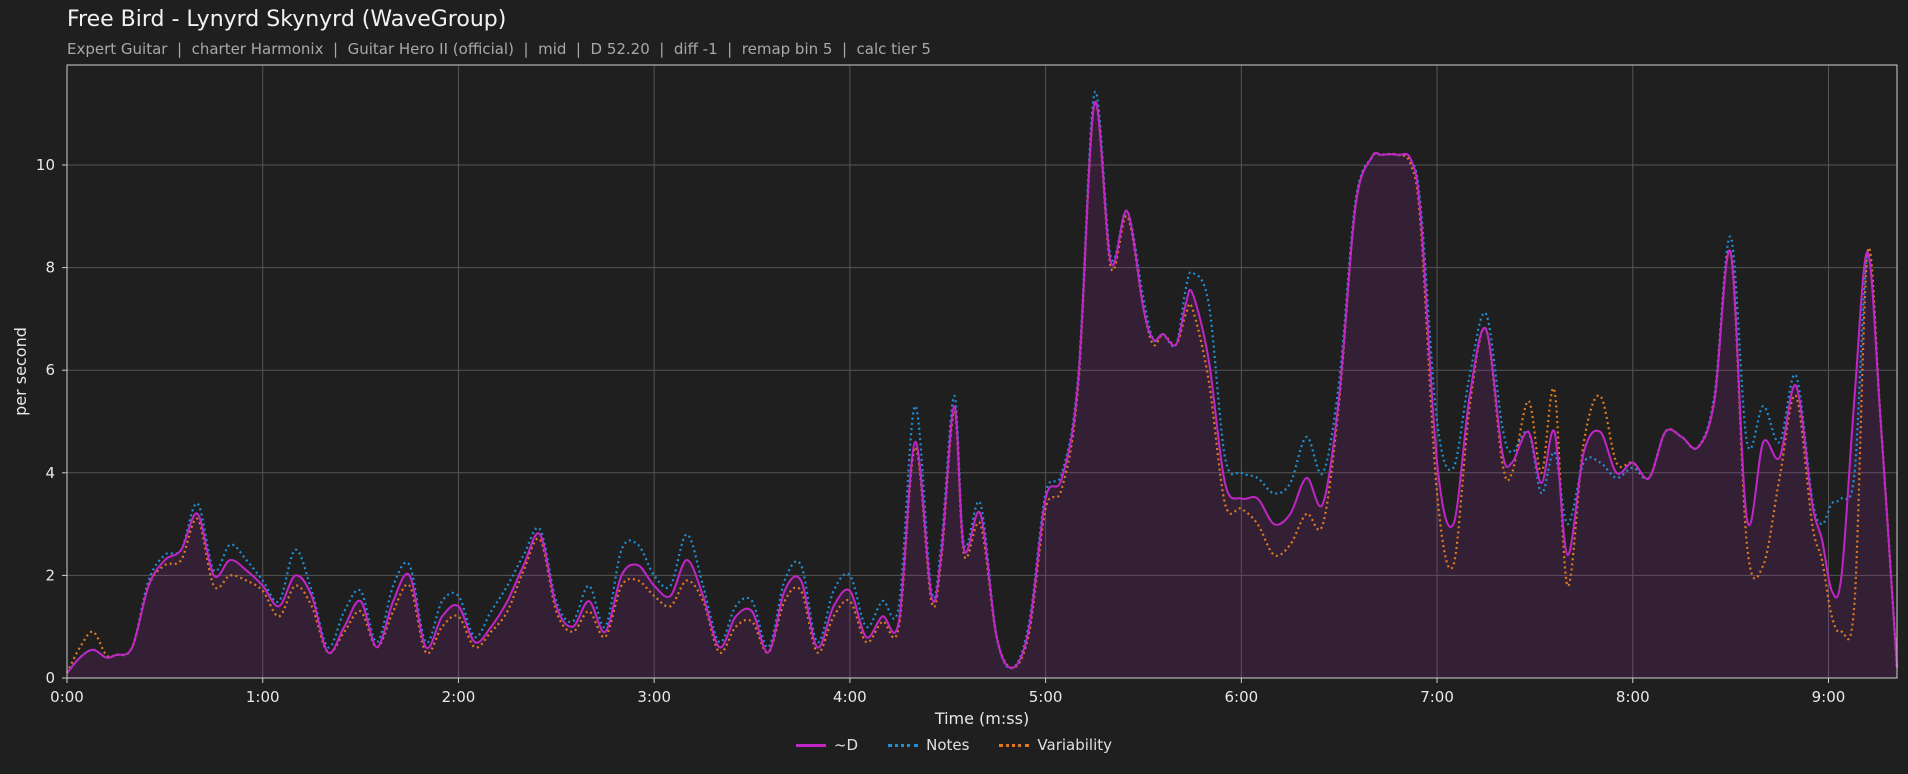 This screenshot has height=774, width=1908. Describe the element at coordinates (981, 718) in the screenshot. I see `x-axis-label: Time (m:ss)` at that location.